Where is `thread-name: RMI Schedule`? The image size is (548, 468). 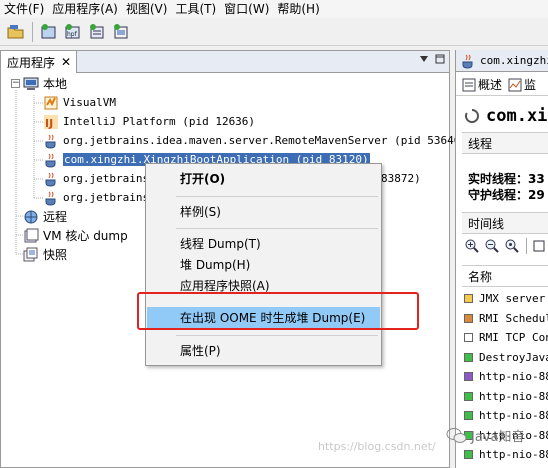 thread-name: RMI Schedule is located at coordinates (513, 318).